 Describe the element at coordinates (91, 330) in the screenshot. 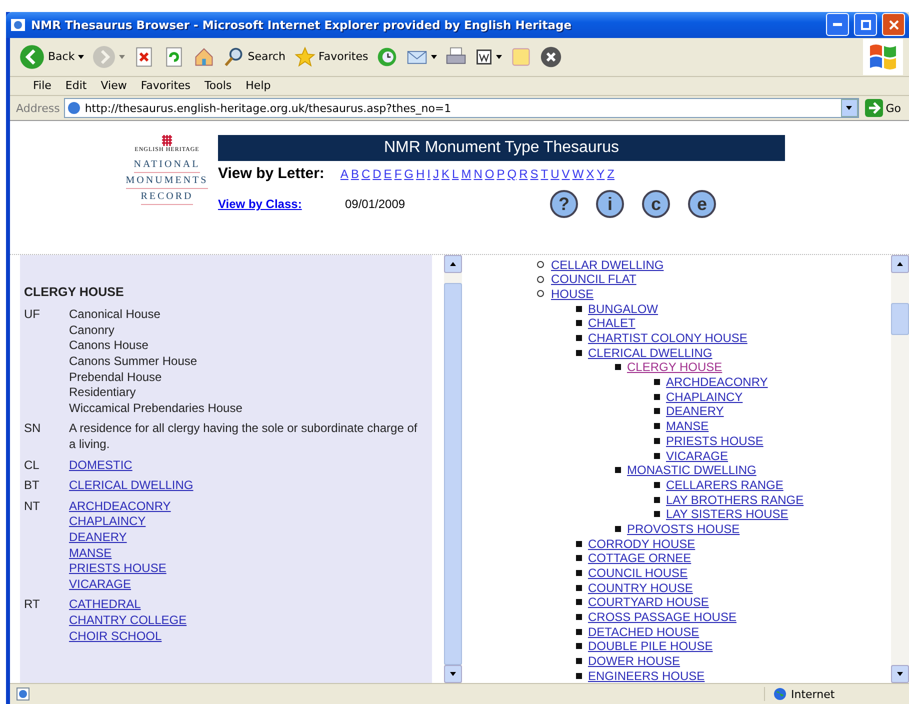

I see `term-text: Canonry` at that location.